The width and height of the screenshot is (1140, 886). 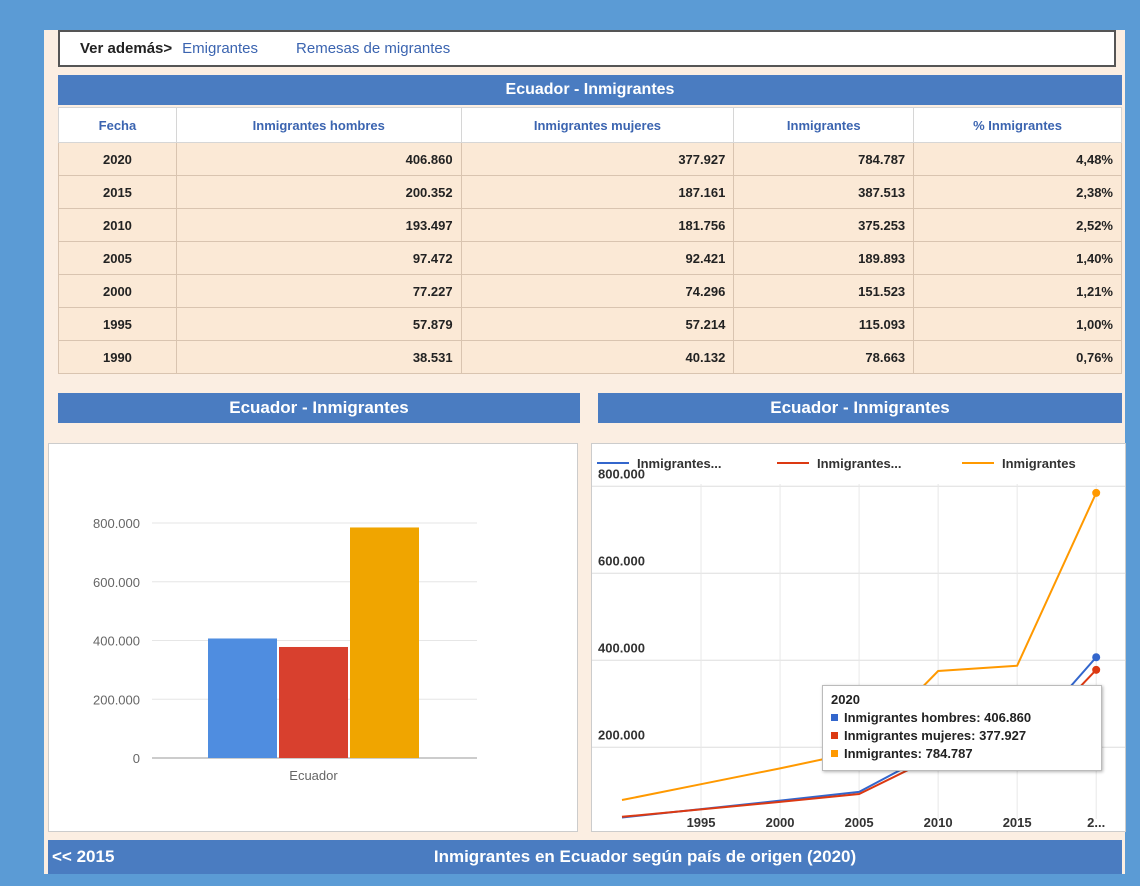 I want to click on tooltip-swatch-hombres, so click(x=834, y=717).